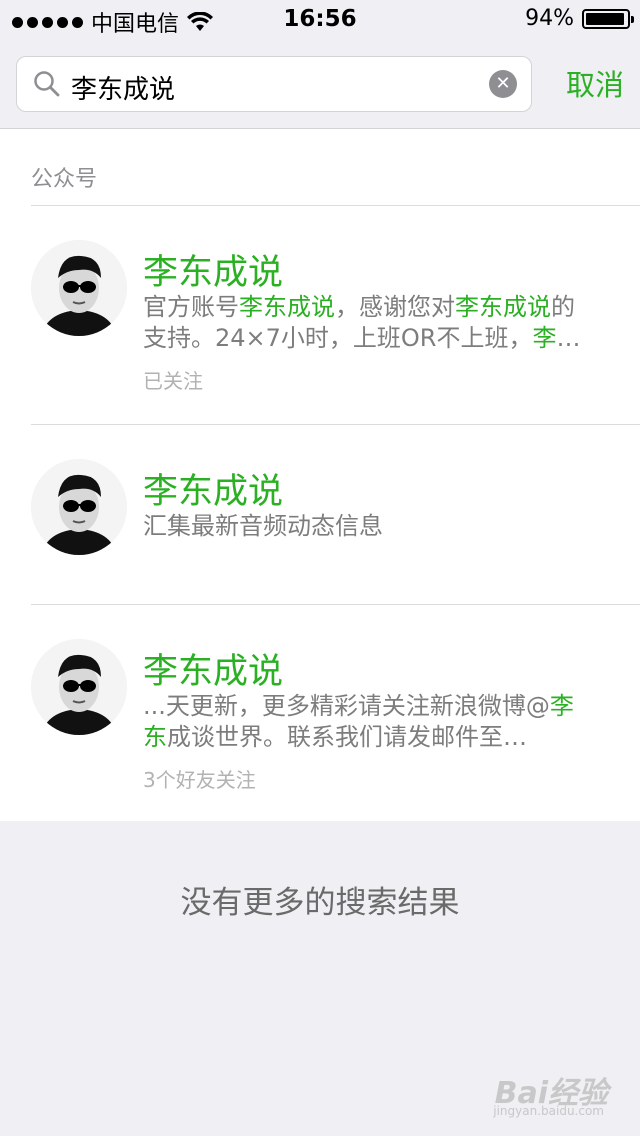 The width and height of the screenshot is (640, 1136). I want to click on no-more-results-label: 没有更多的搜索结果, so click(320, 903).